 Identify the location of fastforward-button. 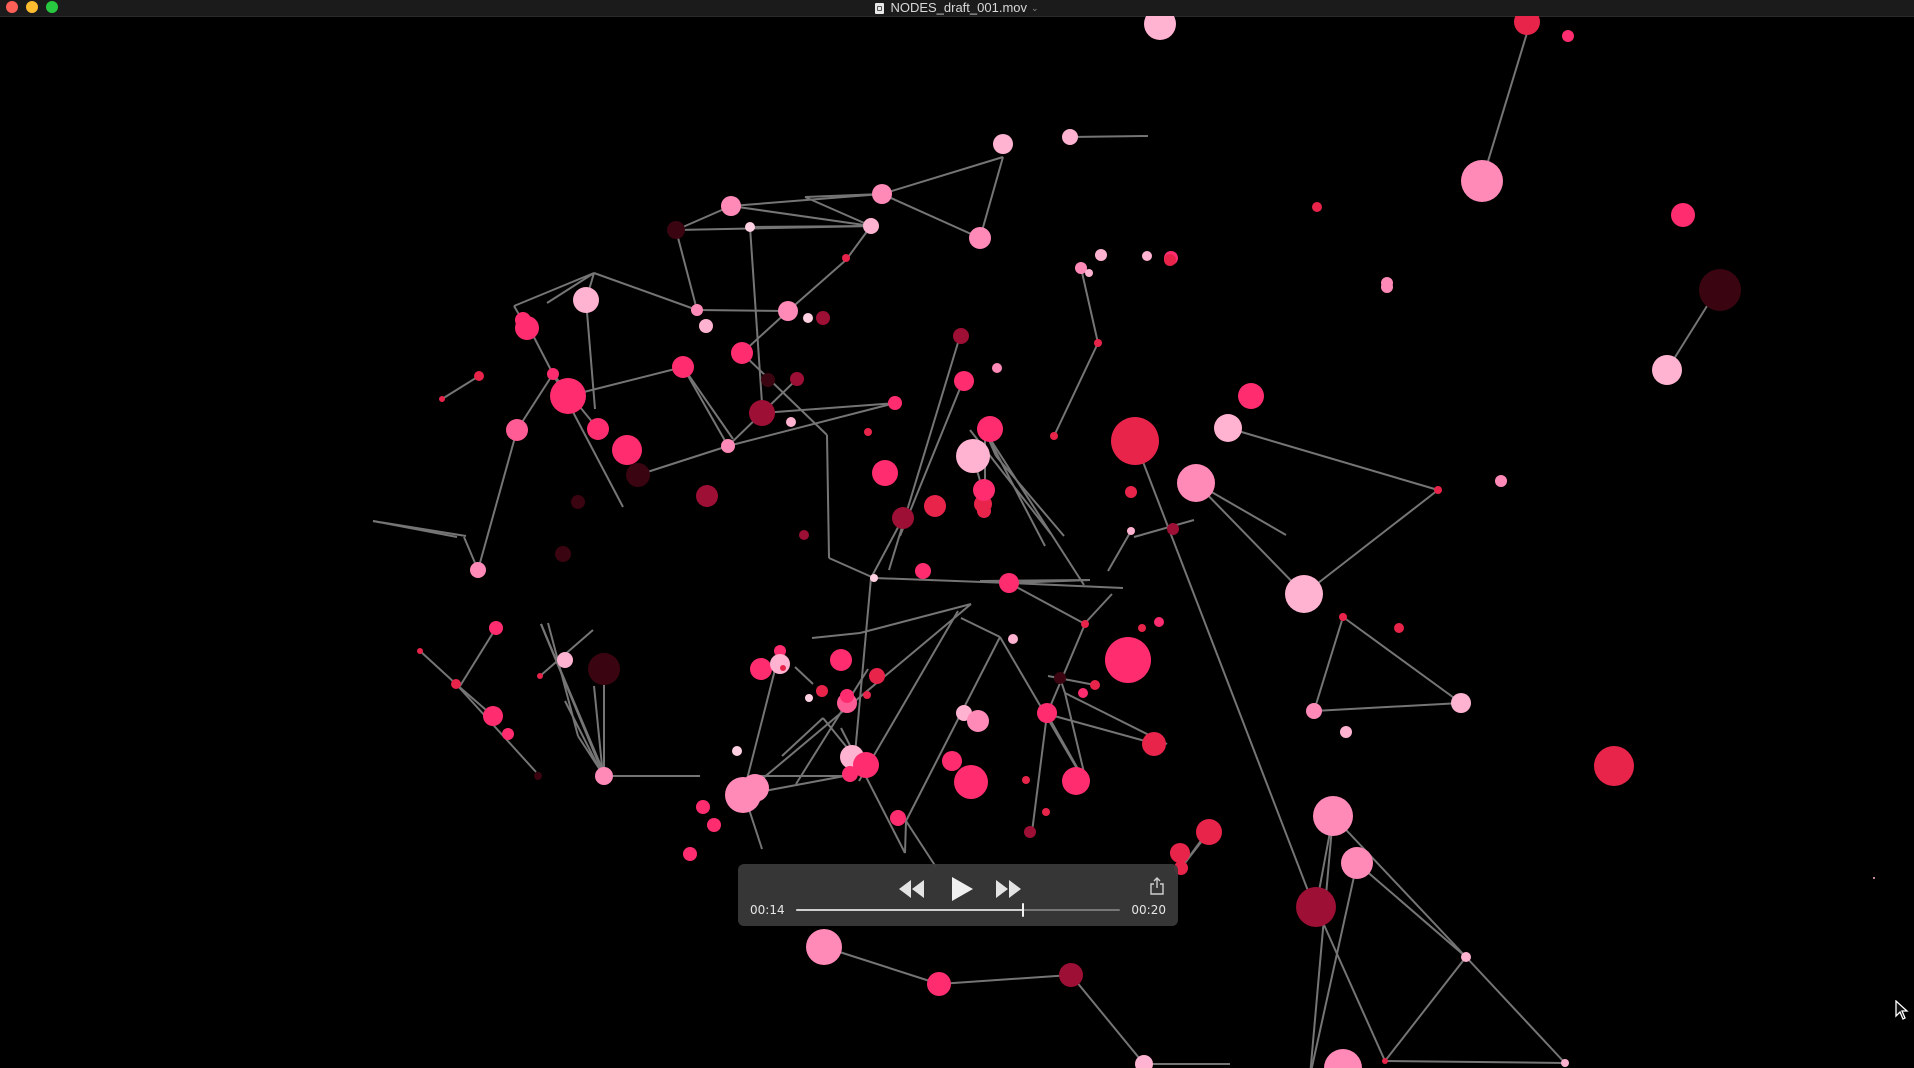
(1008, 889).